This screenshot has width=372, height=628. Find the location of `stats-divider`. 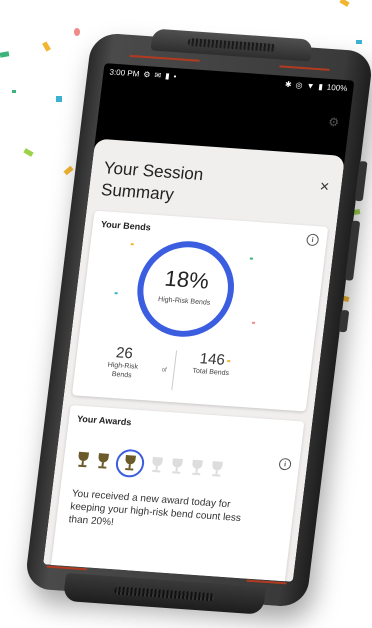

stats-divider is located at coordinates (174, 370).